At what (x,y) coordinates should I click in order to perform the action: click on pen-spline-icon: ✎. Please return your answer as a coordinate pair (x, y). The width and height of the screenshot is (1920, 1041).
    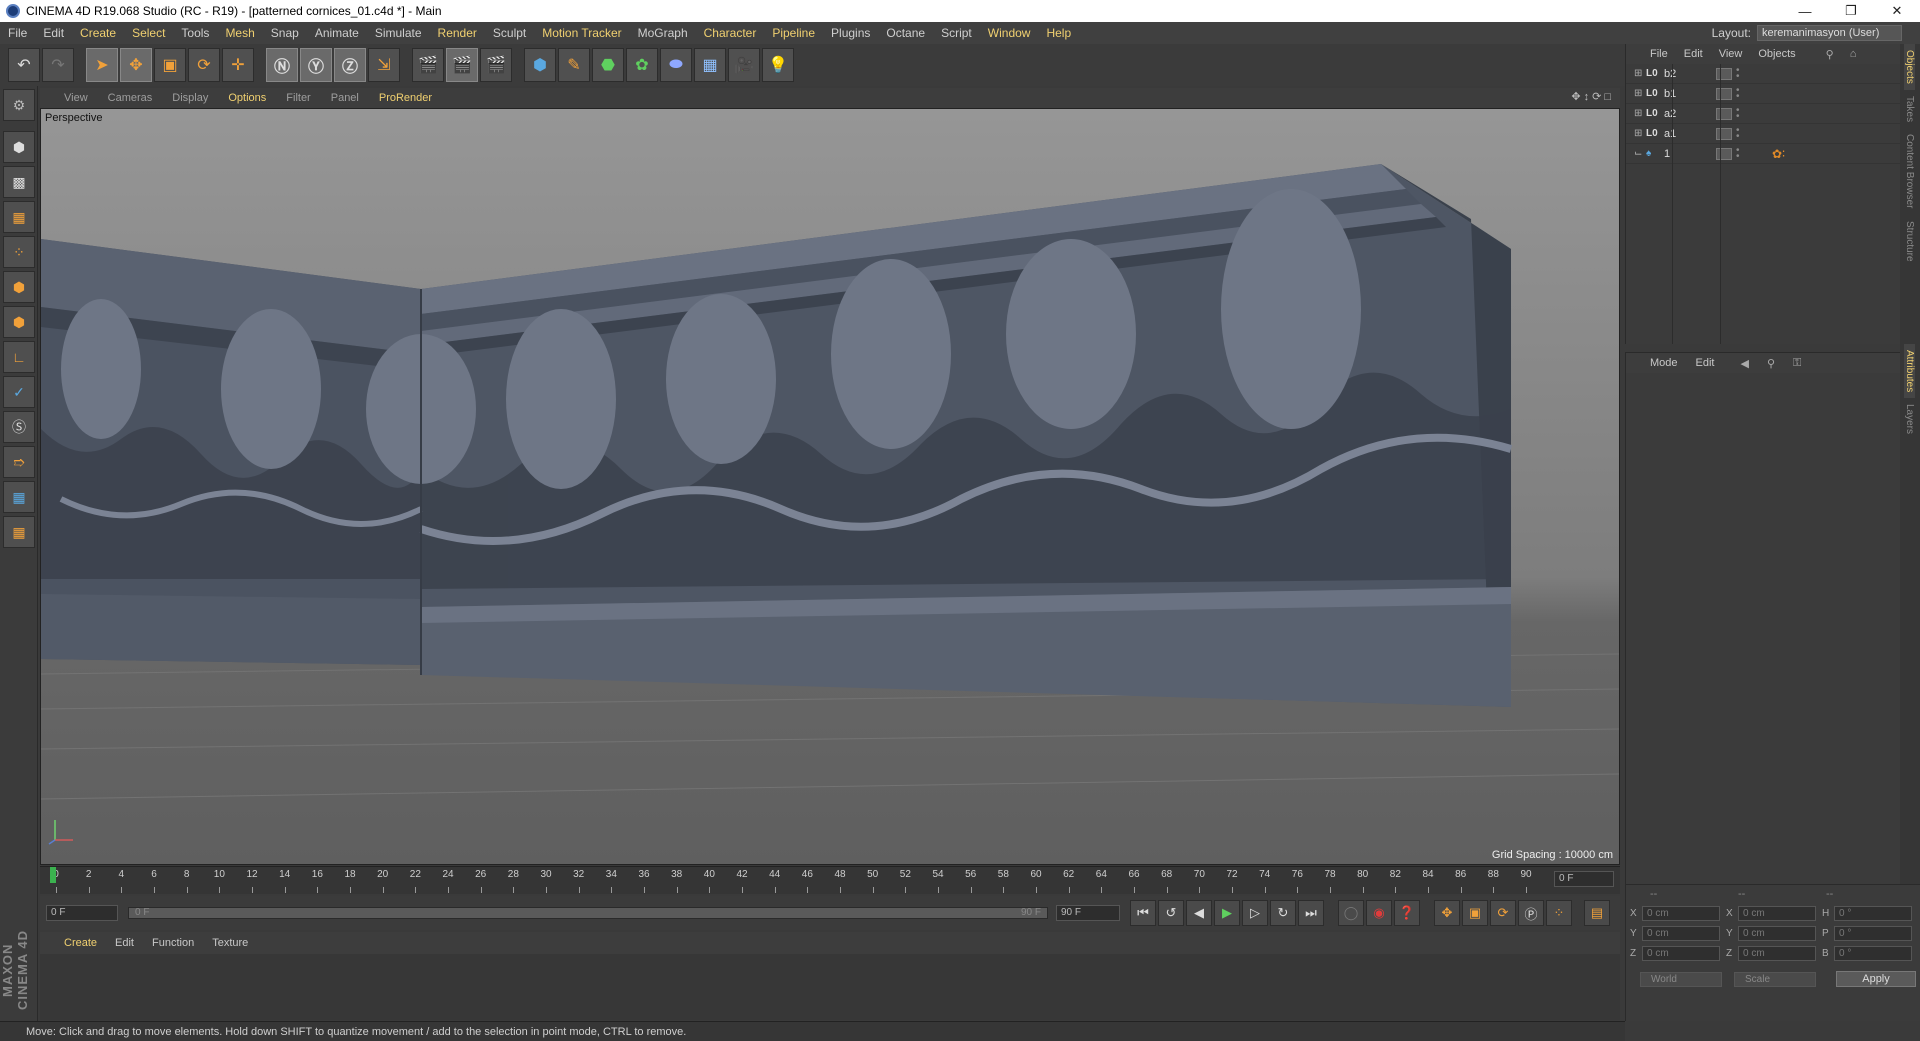
    Looking at the image, I should click on (574, 65).